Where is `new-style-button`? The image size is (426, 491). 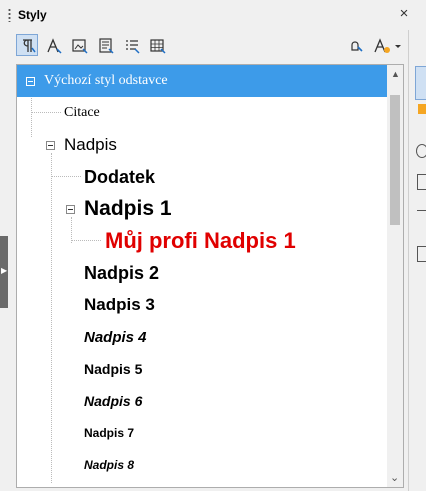
new-style-button is located at coordinates (387, 45).